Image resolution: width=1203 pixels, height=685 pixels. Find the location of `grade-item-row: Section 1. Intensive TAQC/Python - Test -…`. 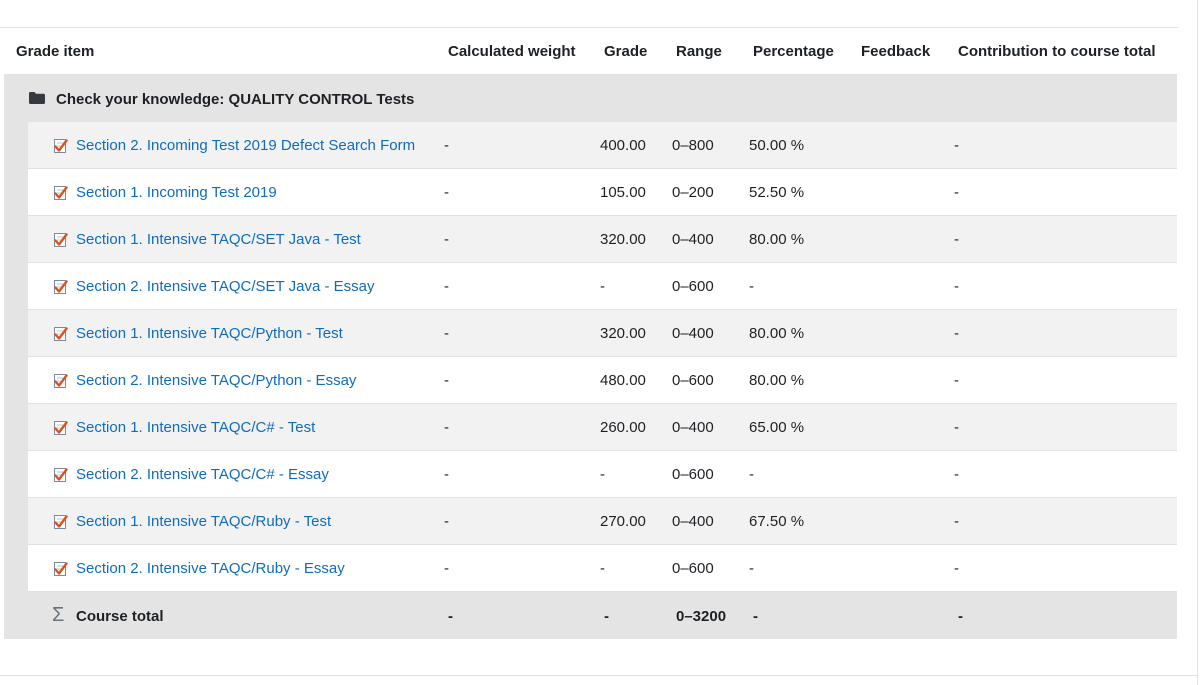

grade-item-row: Section 1. Intensive TAQC/Python - Test -… is located at coordinates (602, 333).